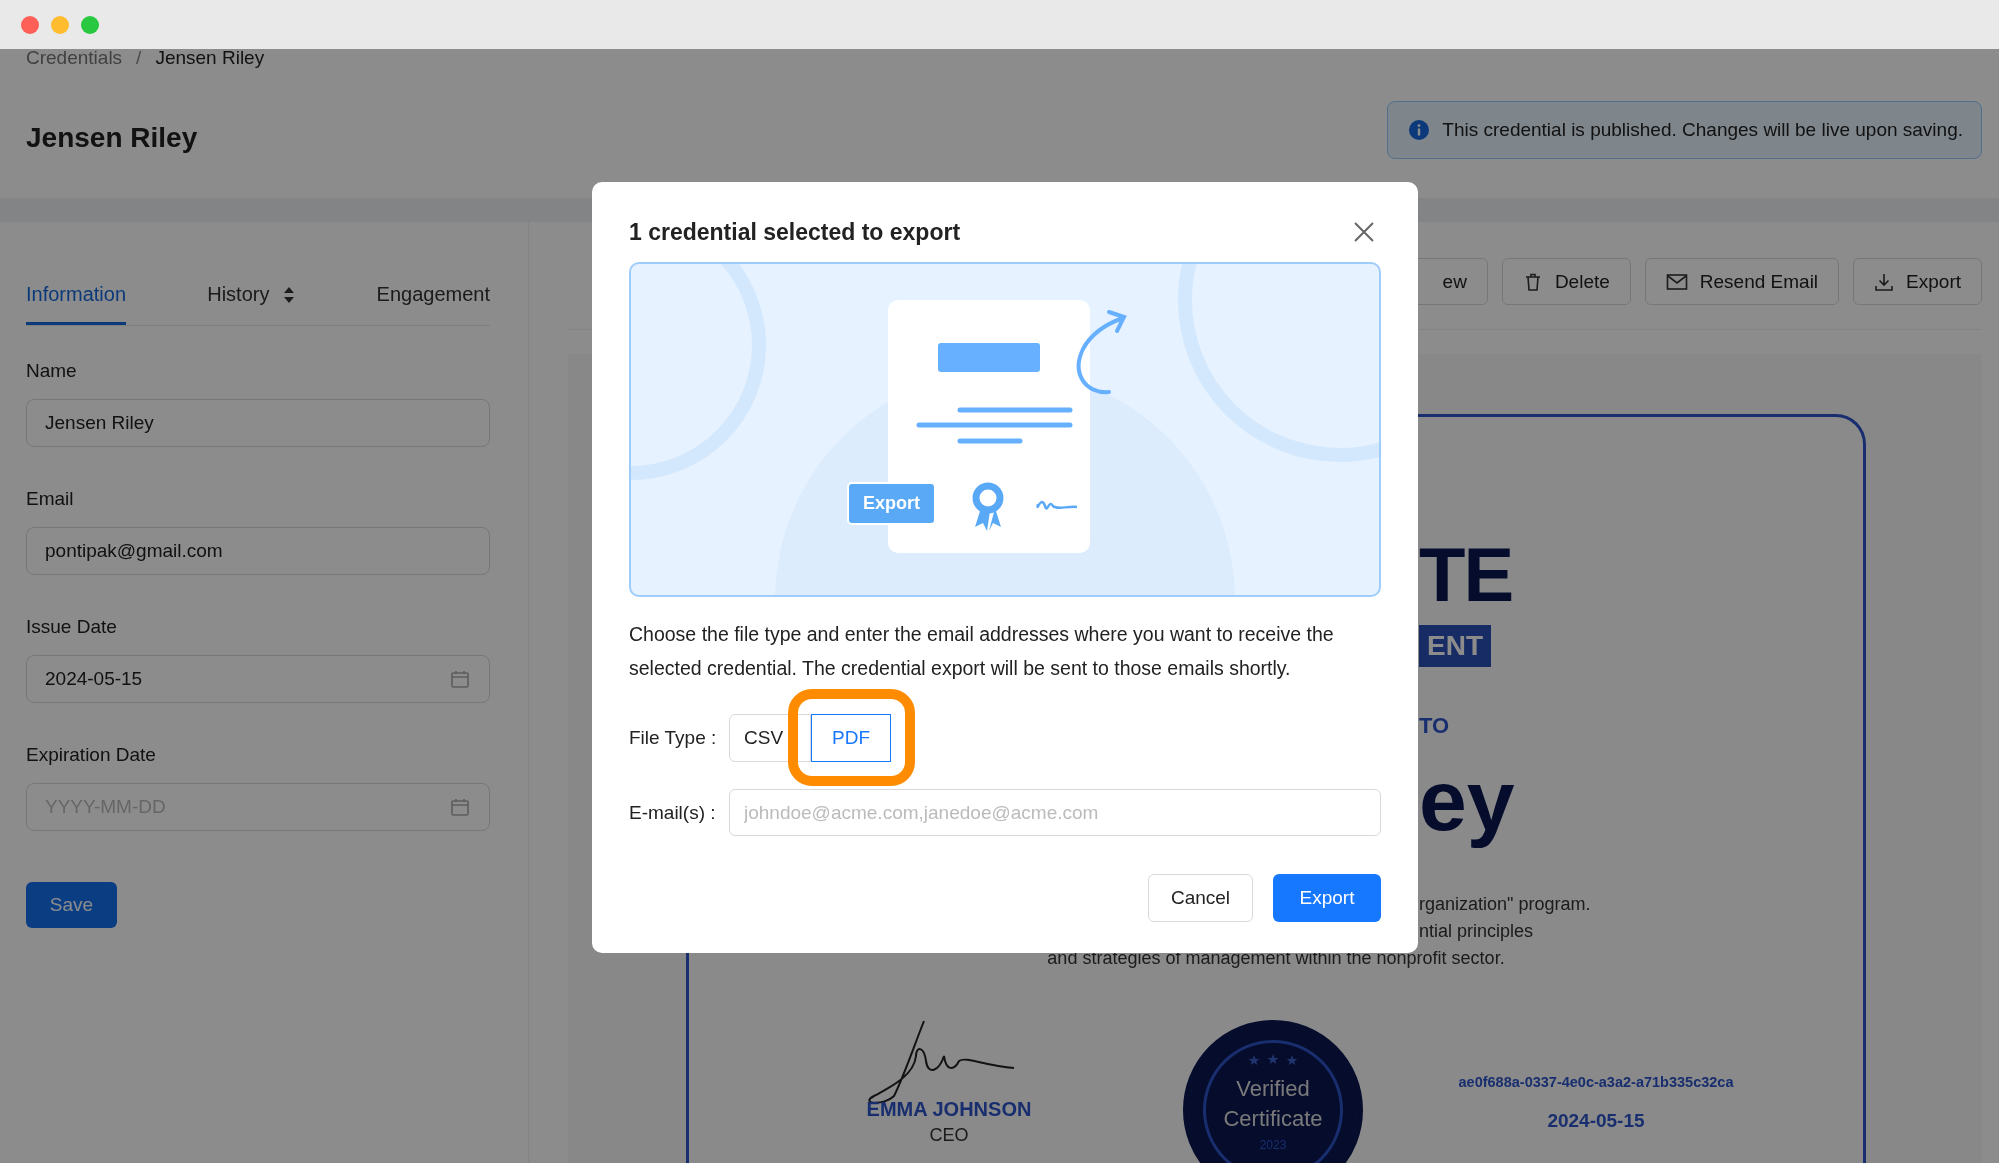 This screenshot has height=1163, width=1999. What do you see at coordinates (258, 551) in the screenshot?
I see `input-field: pontipak@gmail.com` at bounding box center [258, 551].